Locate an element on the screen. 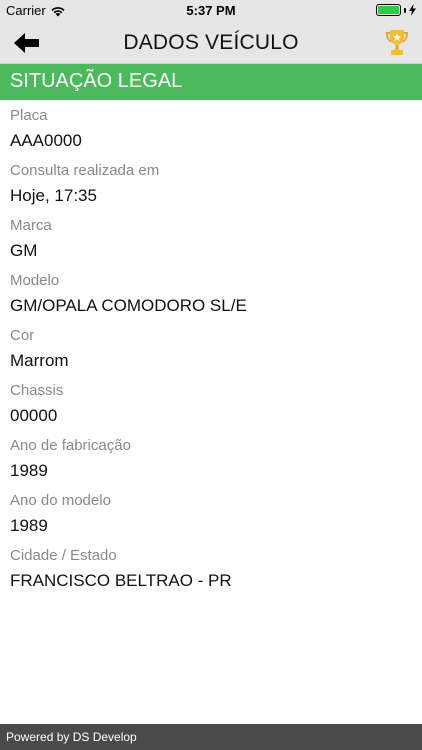  field-ano-fabricacao: Ano de fabricação 1989 is located at coordinates (211, 463).